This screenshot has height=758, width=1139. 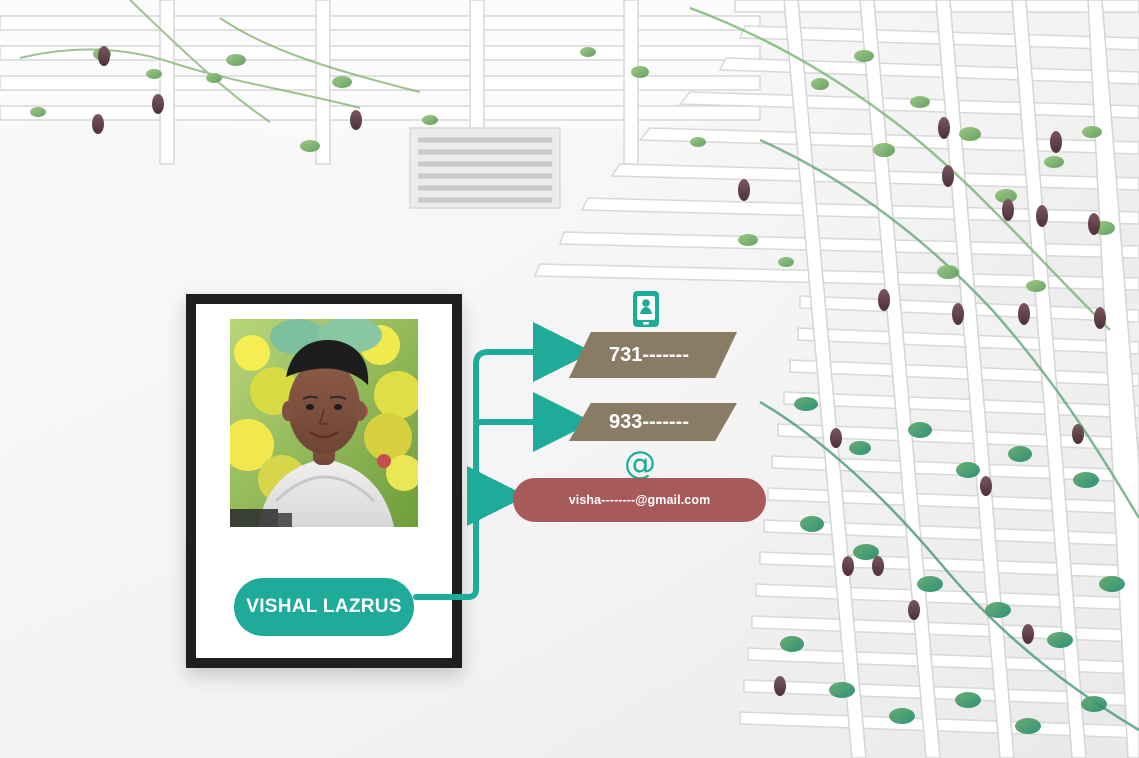 What do you see at coordinates (646, 309) in the screenshot?
I see `mobile-contact-icon` at bounding box center [646, 309].